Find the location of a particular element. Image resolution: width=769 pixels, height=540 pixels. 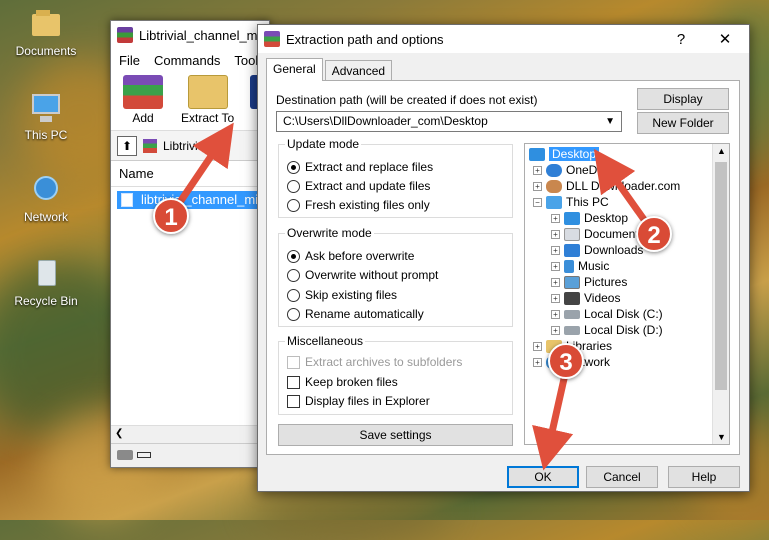

tree-item-user: + DLL Downloader.com is located at coordinates (606, 186).